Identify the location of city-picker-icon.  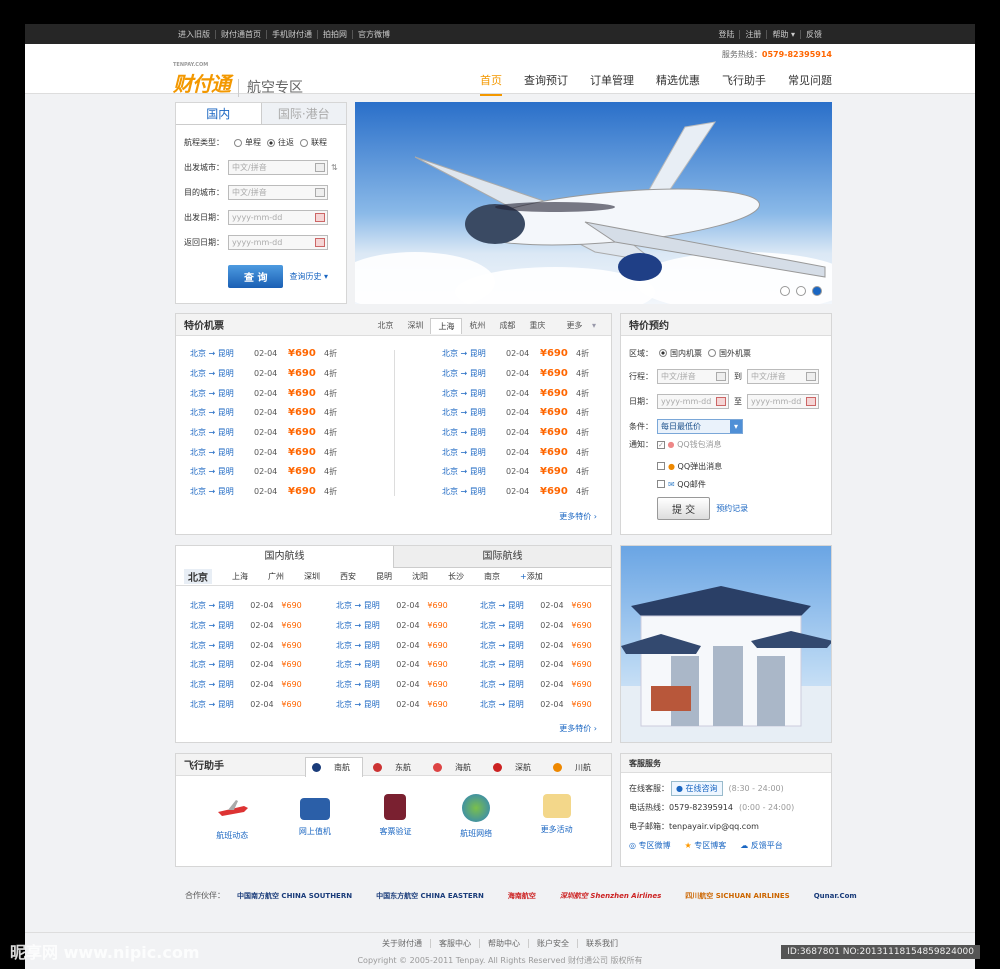
(811, 376).